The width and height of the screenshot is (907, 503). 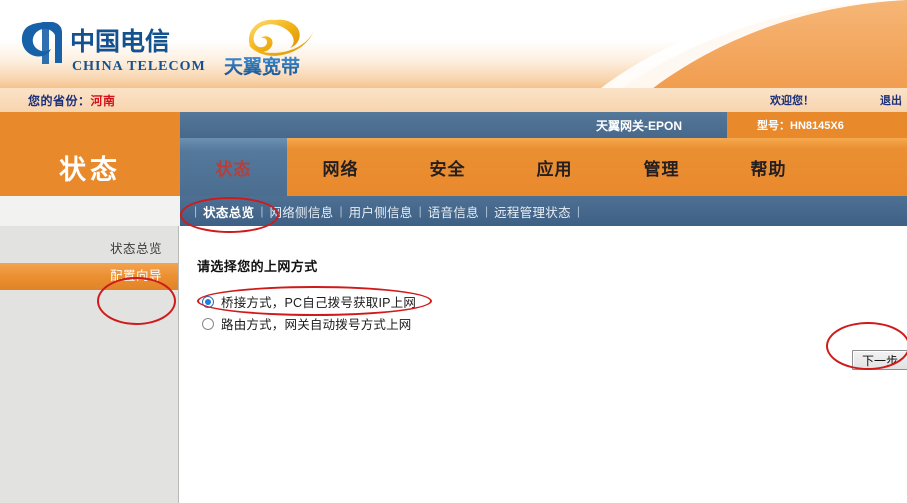 I want to click on welcome-text: 欢迎您！, so click(x=792, y=101).